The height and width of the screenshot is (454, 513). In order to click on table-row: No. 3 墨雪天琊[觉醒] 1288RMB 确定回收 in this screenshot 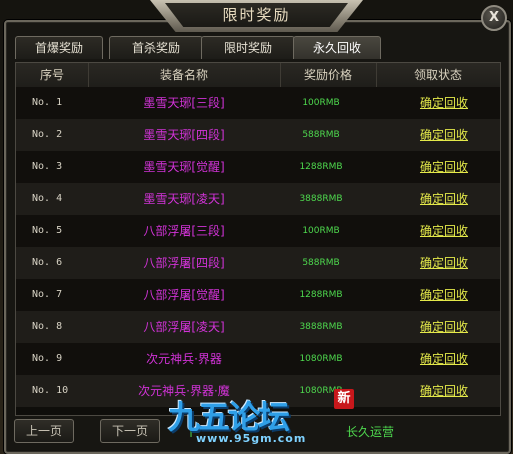, I will do `click(258, 167)`.